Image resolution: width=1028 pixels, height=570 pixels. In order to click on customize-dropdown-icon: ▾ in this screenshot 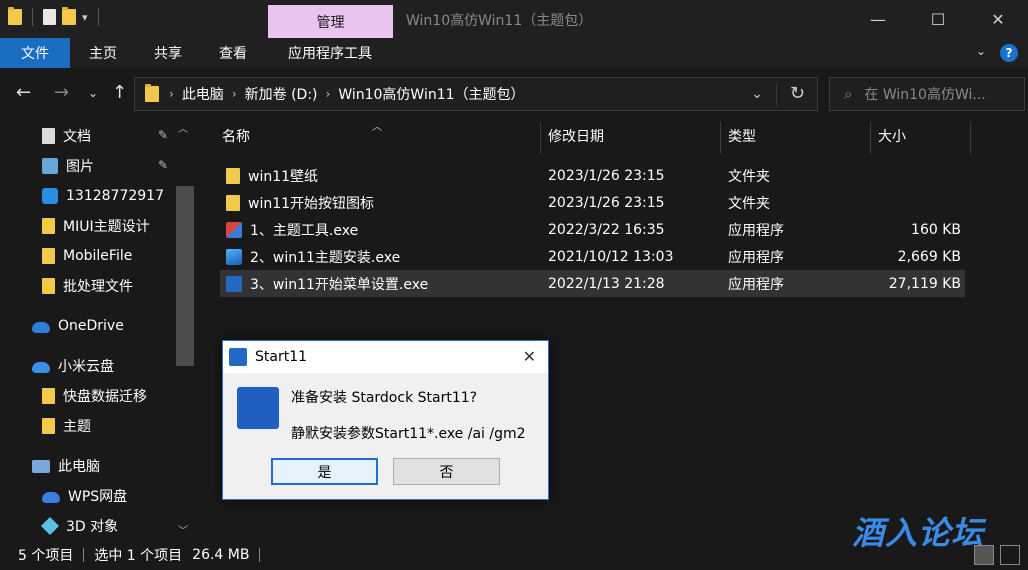, I will do `click(85, 17)`.